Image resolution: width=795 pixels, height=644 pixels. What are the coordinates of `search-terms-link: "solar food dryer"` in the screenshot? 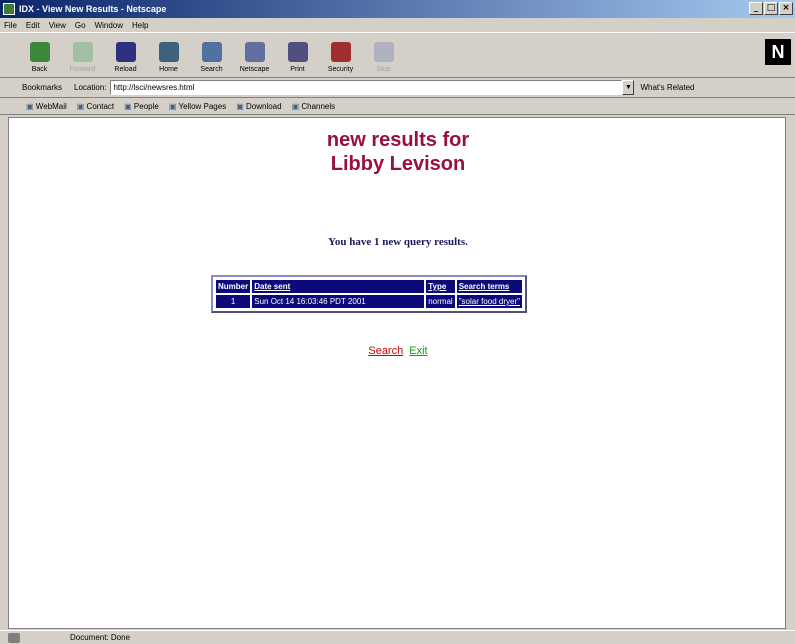 It's located at (489, 301).